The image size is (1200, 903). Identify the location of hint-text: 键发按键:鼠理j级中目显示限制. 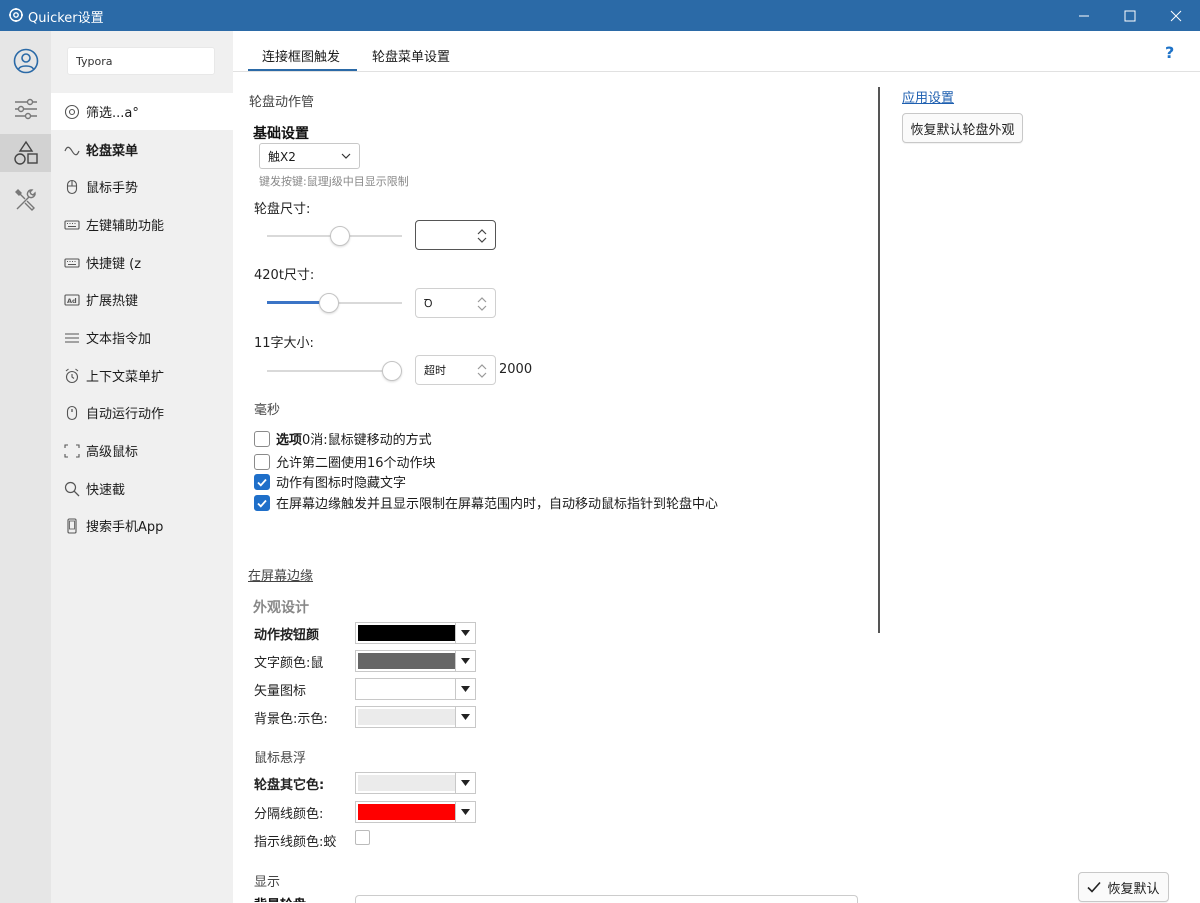
(334, 181).